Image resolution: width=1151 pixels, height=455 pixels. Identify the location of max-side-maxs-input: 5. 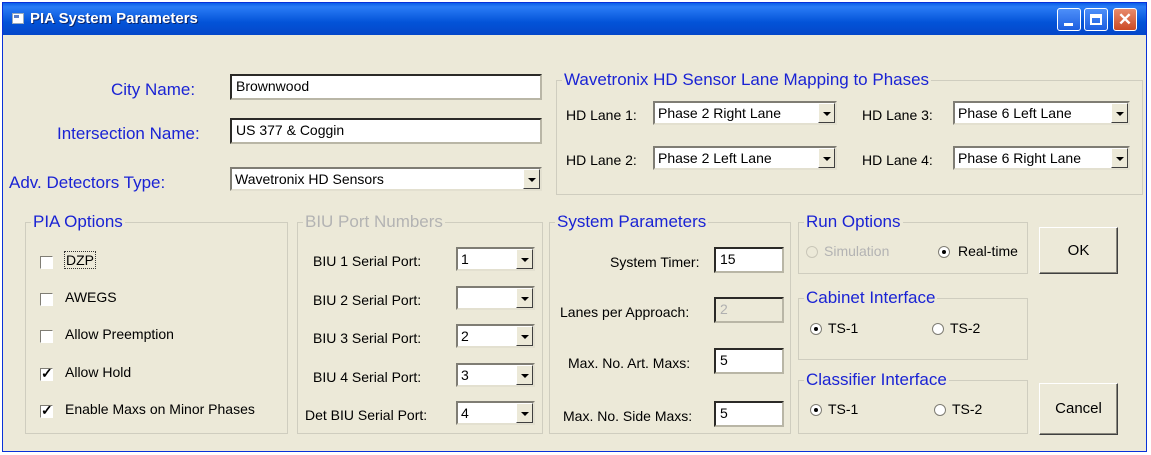
(749, 414).